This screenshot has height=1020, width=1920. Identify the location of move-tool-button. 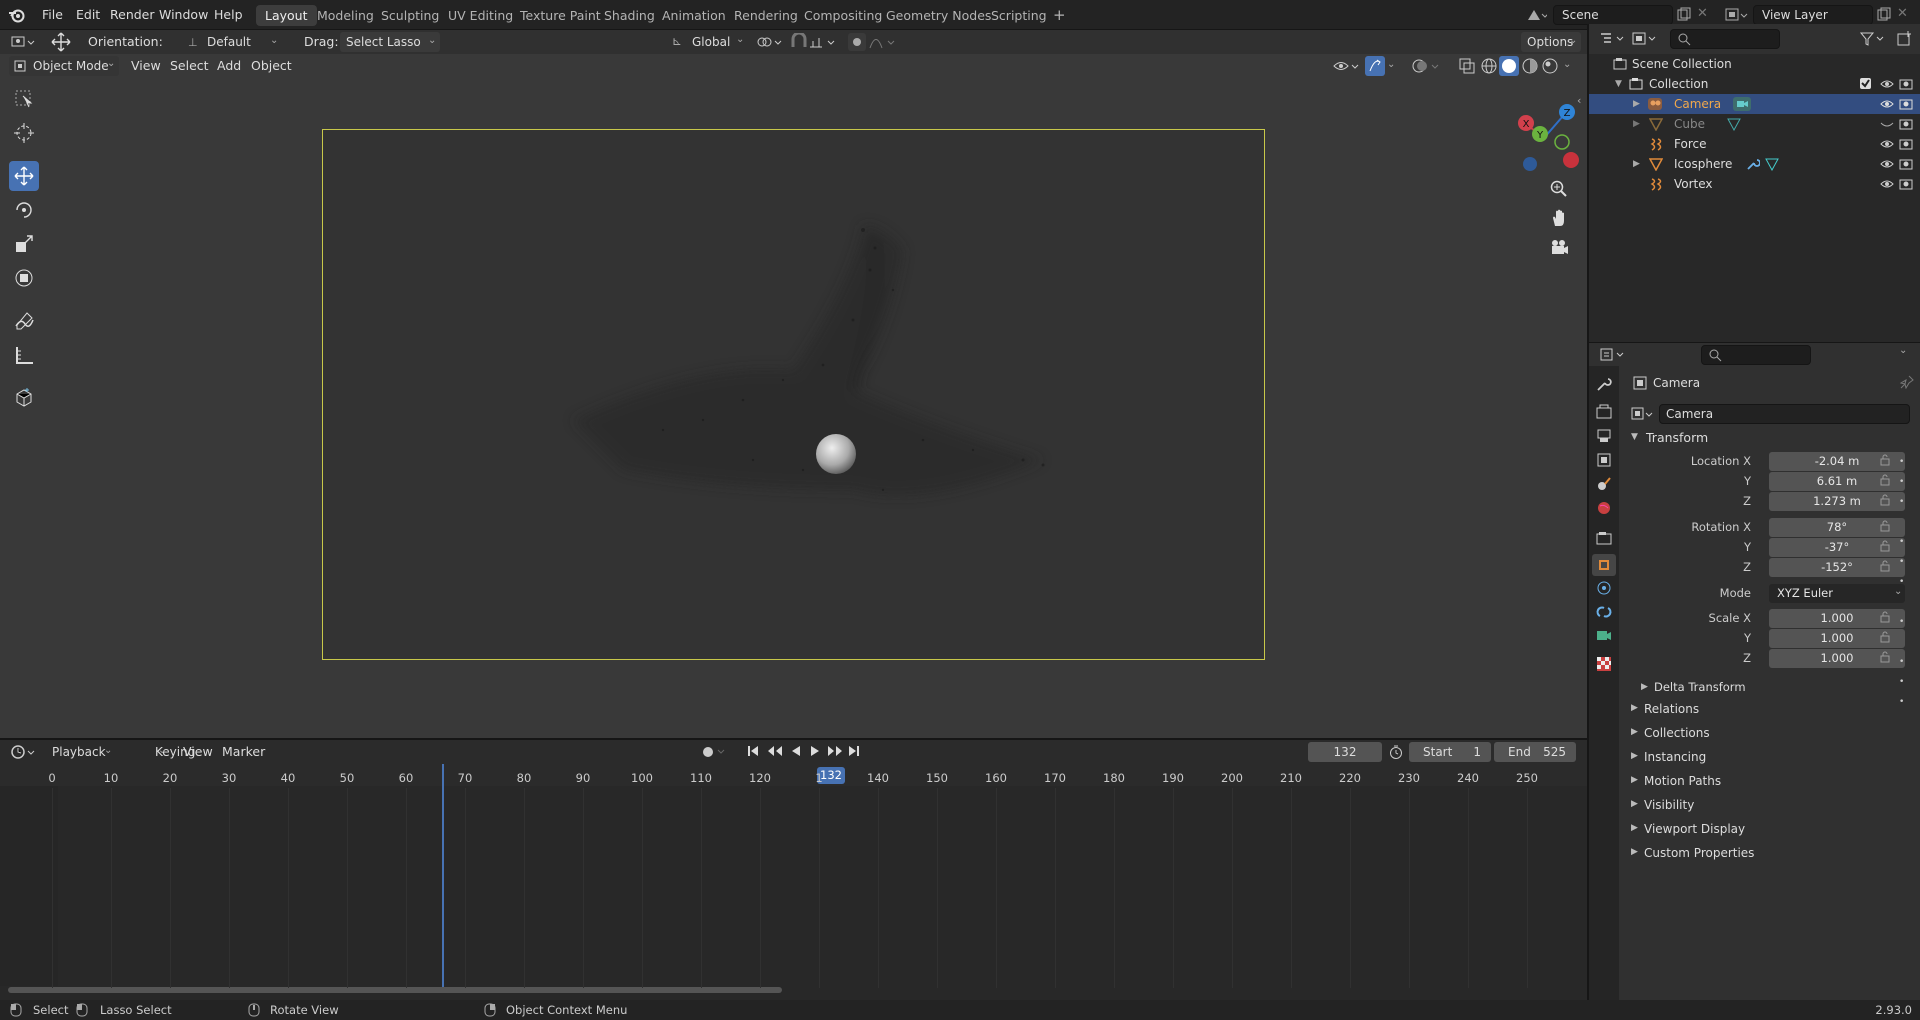
(24, 176).